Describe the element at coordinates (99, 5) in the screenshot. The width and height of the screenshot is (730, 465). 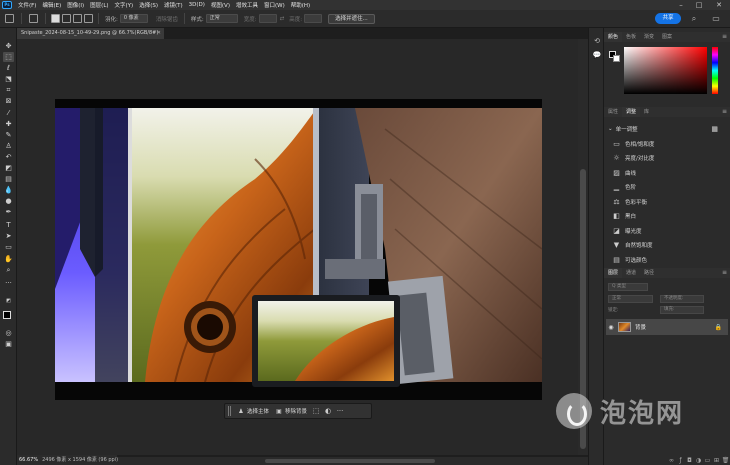
I see `menu-layer: 图层(L)` at that location.